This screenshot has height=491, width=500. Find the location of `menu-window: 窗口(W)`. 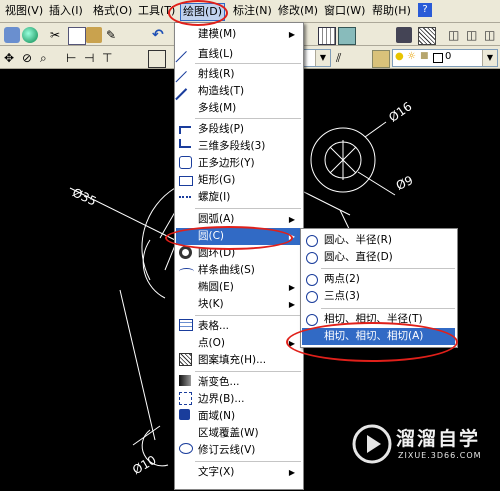

menu-window: 窗口(W) is located at coordinates (344, 11).